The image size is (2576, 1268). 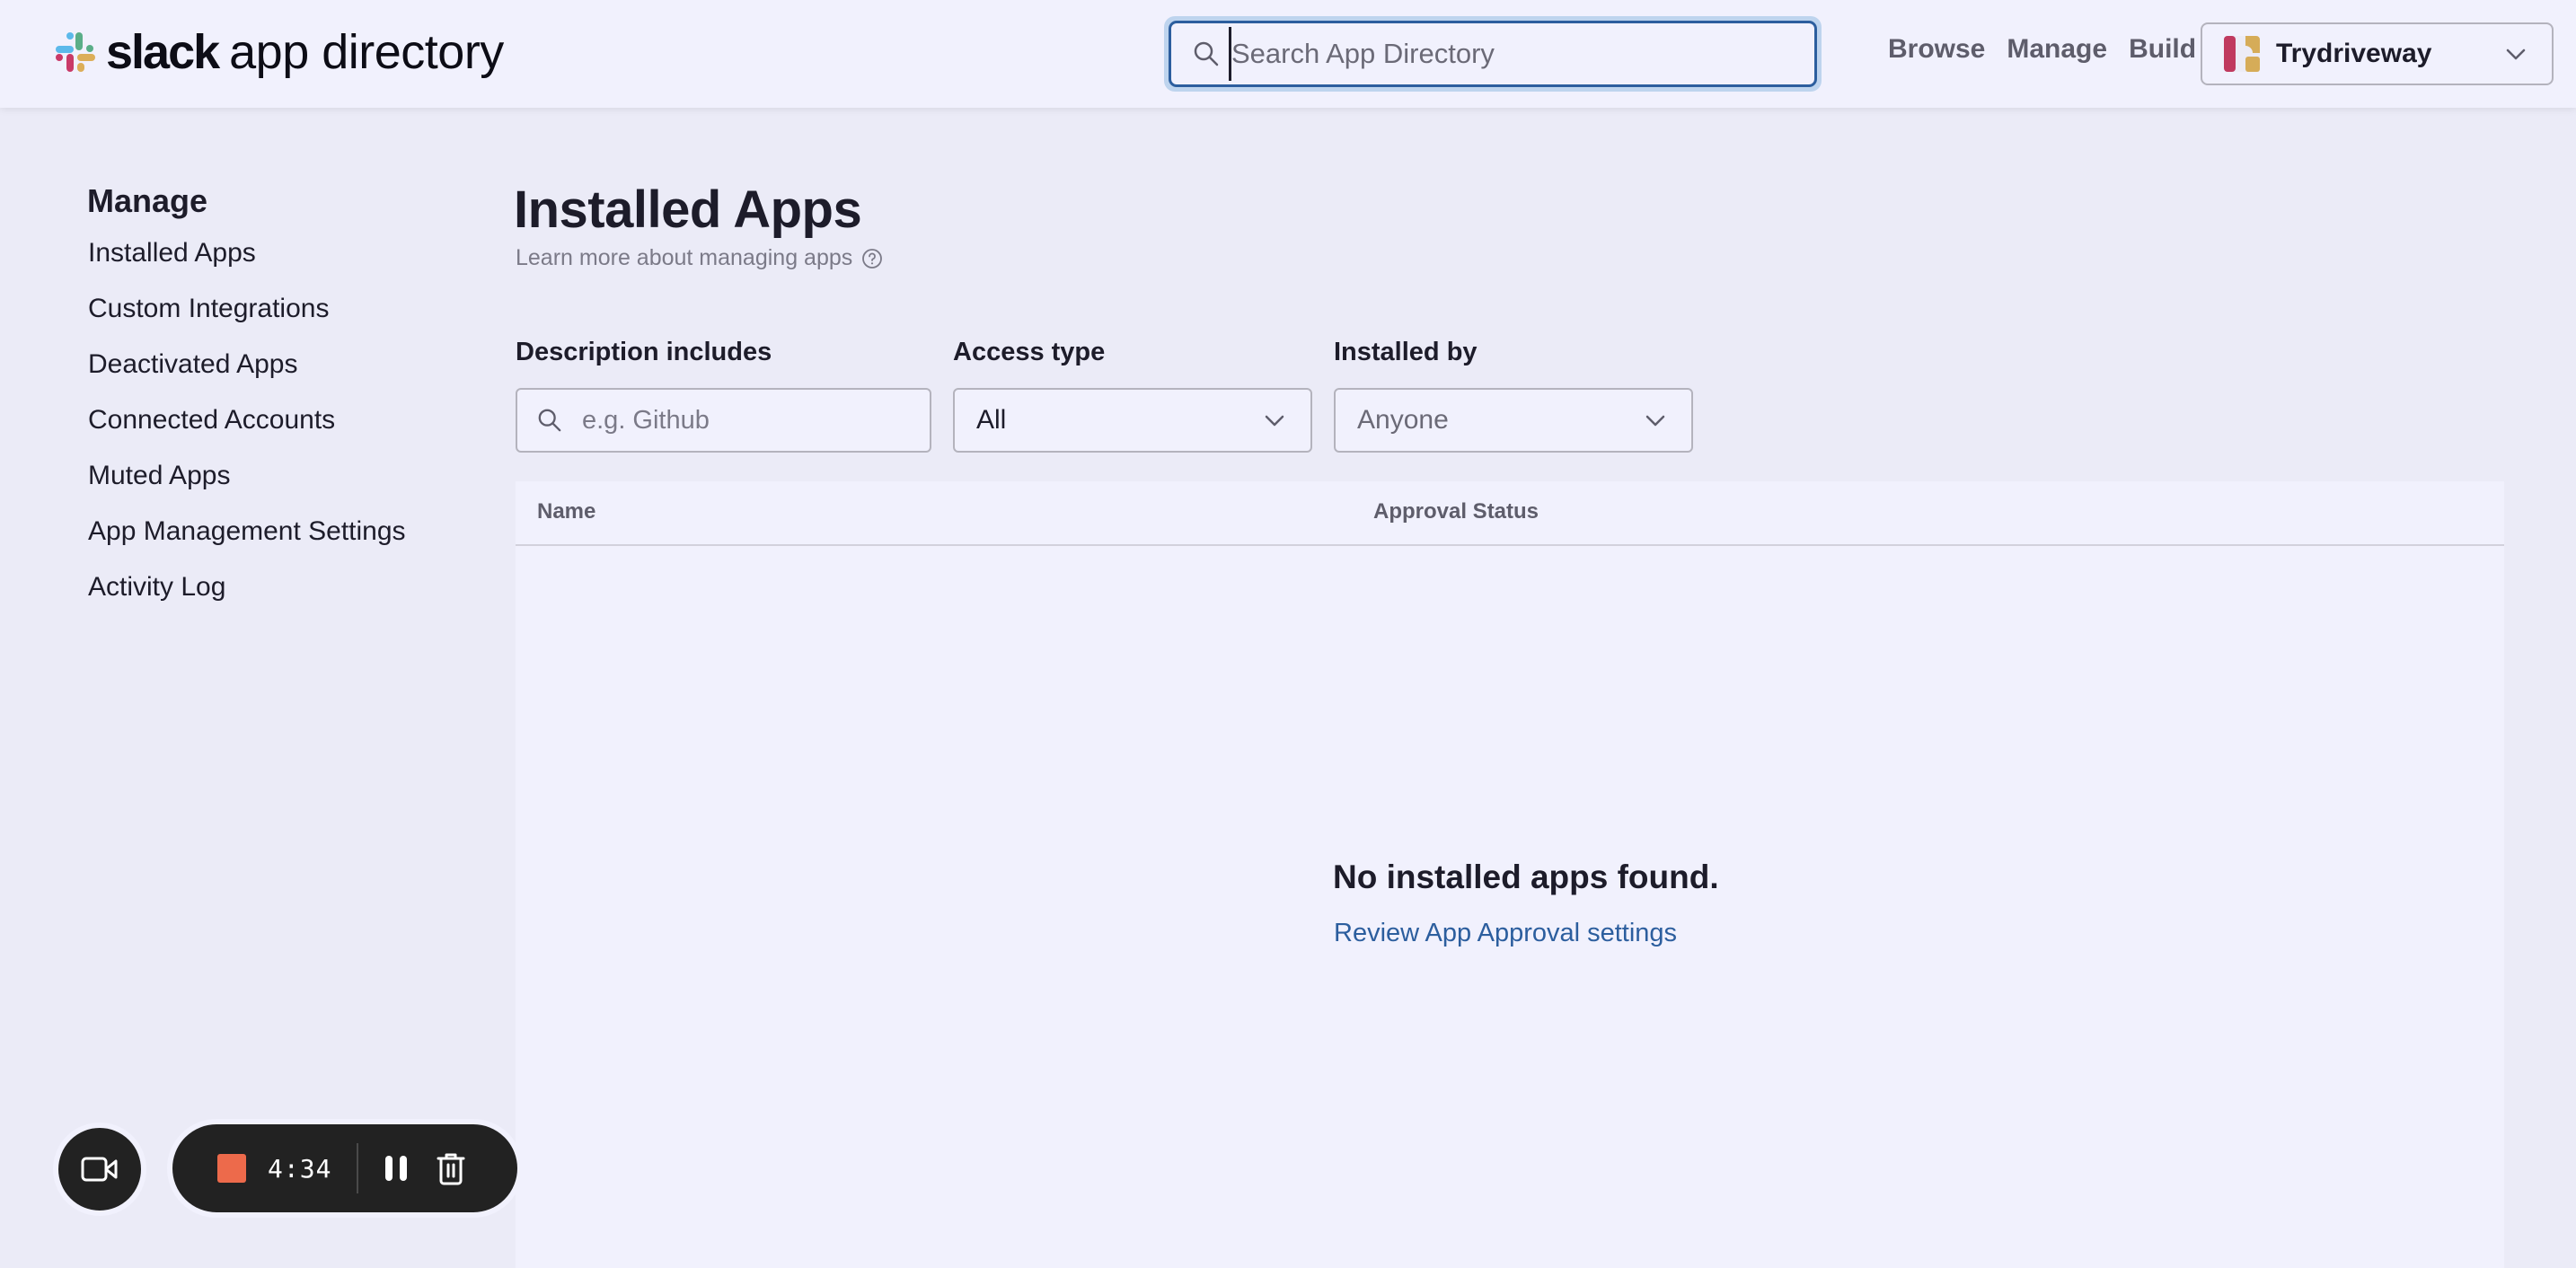 I want to click on top-nav: Browse Manage Build, so click(x=2042, y=49).